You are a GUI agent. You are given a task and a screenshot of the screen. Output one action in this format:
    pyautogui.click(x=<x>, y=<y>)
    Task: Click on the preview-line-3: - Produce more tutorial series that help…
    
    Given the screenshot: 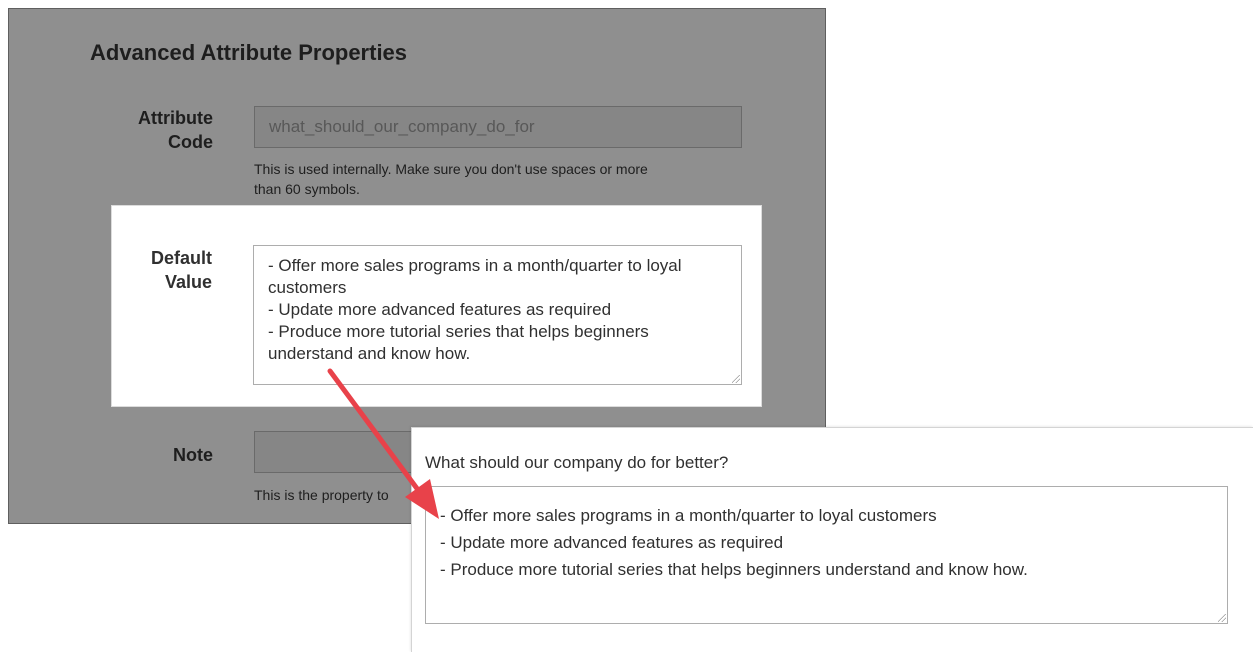 What is the action you would take?
    pyautogui.click(x=734, y=569)
    